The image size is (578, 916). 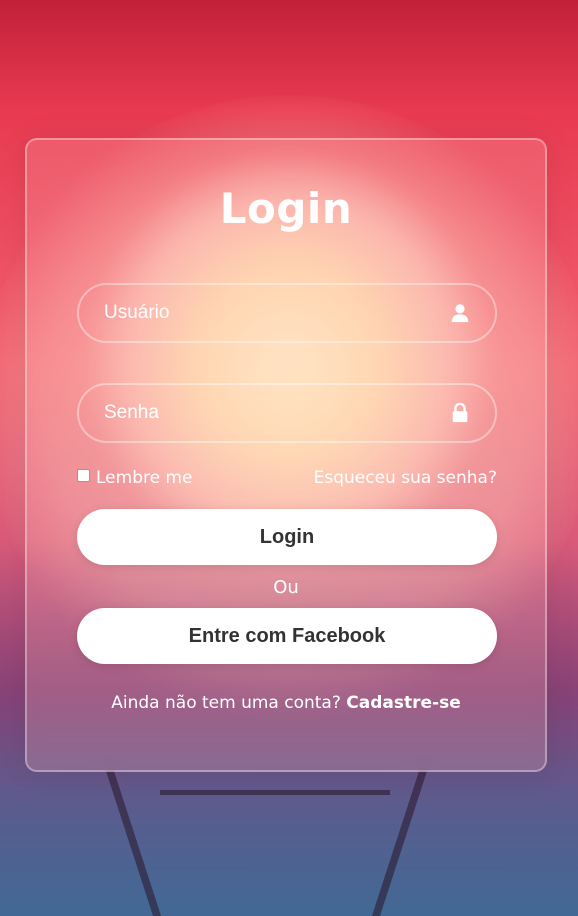 I want to click on signup-link: Cadastre-se, so click(x=403, y=703).